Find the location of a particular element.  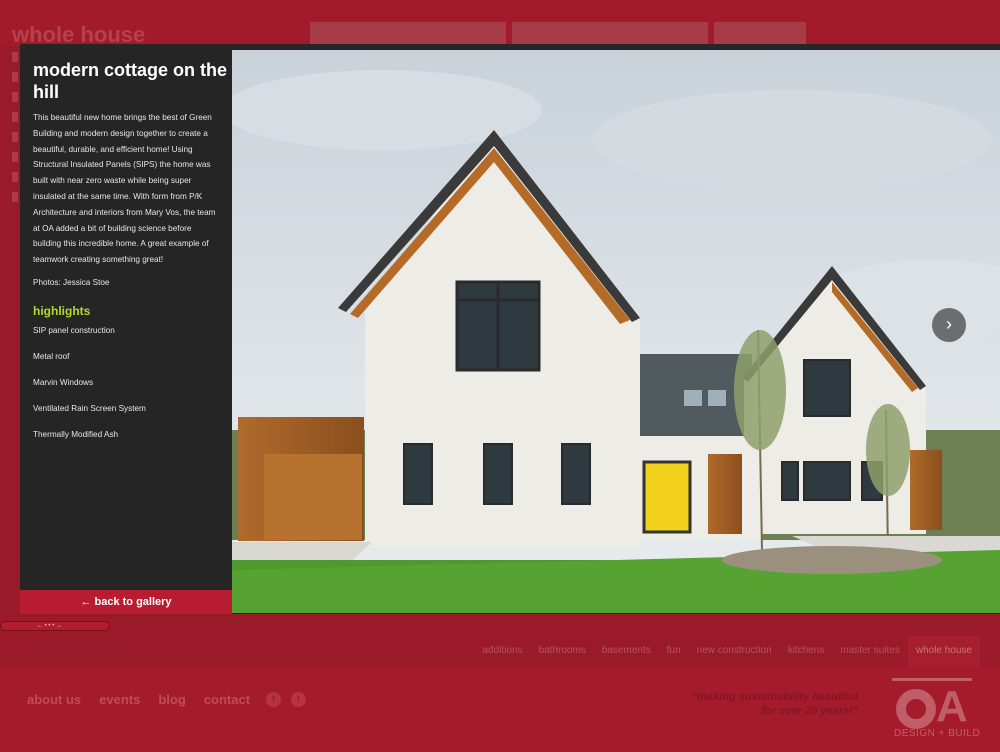

chevron-right-icon: › is located at coordinates (949, 324).